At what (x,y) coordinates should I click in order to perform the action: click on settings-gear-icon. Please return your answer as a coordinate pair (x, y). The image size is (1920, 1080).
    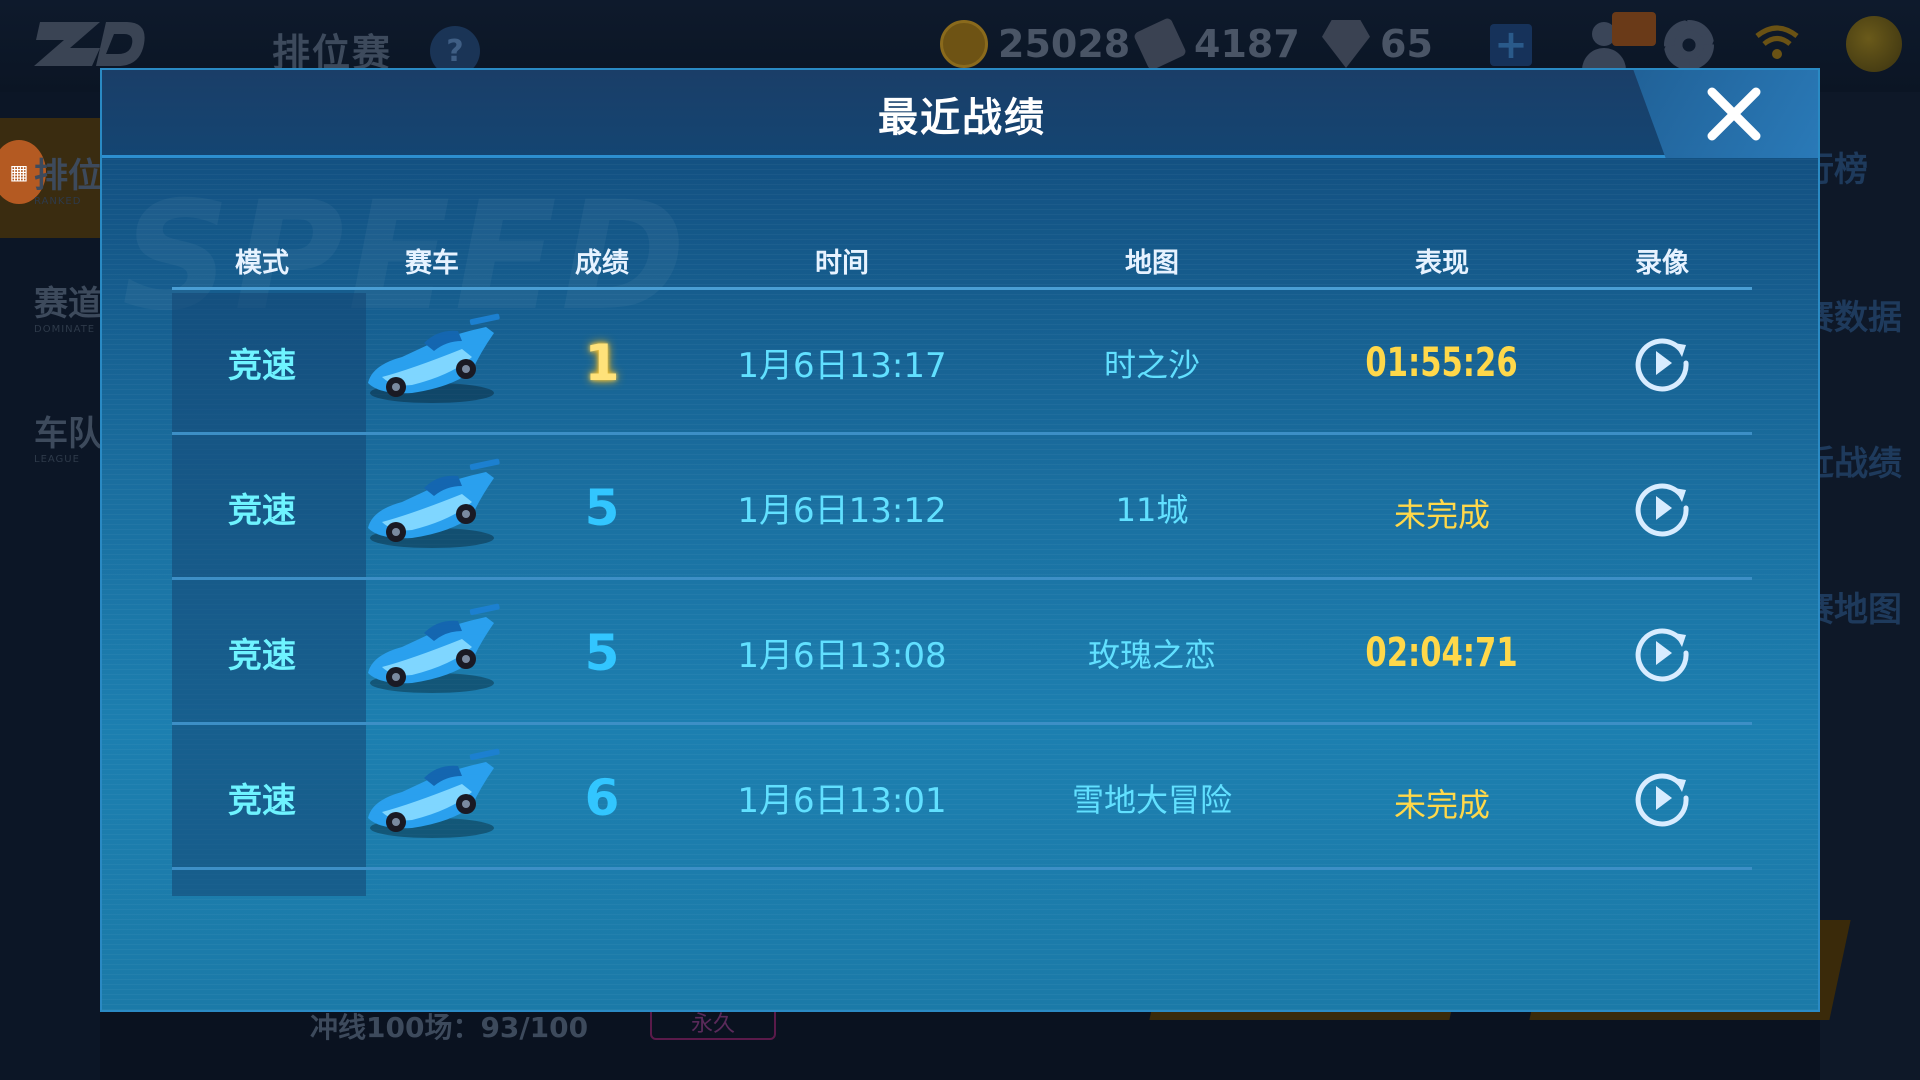
    Looking at the image, I should click on (1689, 45).